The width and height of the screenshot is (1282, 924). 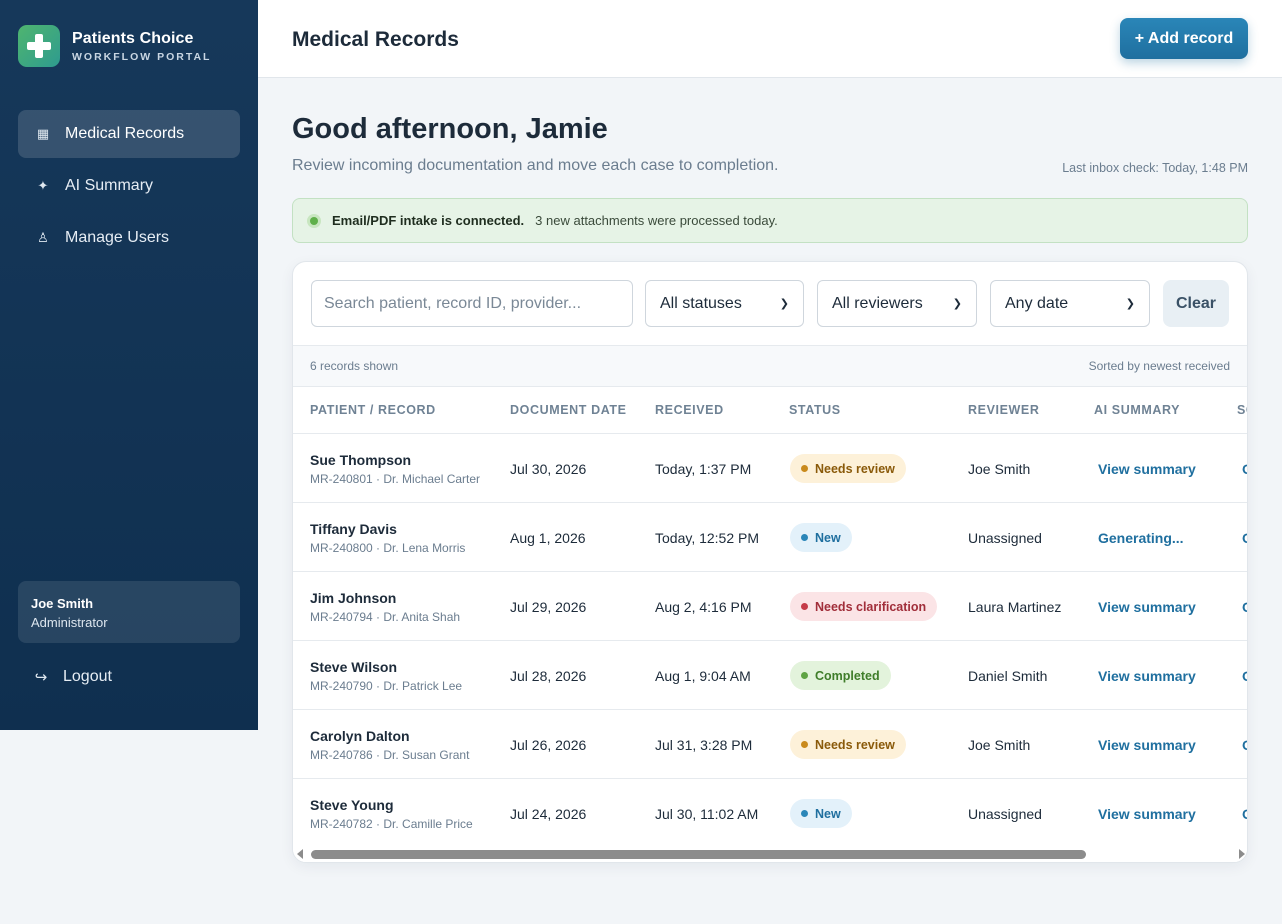 What do you see at coordinates (1159, 366) in the screenshot?
I see `sort-label: Sorted by newest received` at bounding box center [1159, 366].